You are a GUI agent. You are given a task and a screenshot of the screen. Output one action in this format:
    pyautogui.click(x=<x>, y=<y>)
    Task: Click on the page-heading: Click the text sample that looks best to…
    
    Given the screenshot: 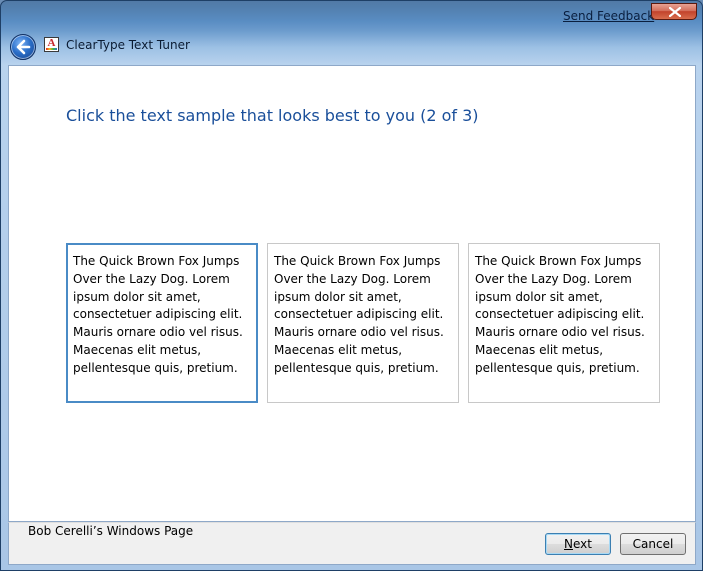 What is the action you would take?
    pyautogui.click(x=272, y=115)
    